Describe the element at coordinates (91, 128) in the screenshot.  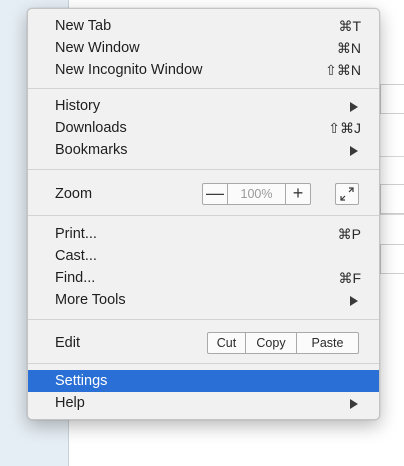
I see `menu-item-label: Downloads` at that location.